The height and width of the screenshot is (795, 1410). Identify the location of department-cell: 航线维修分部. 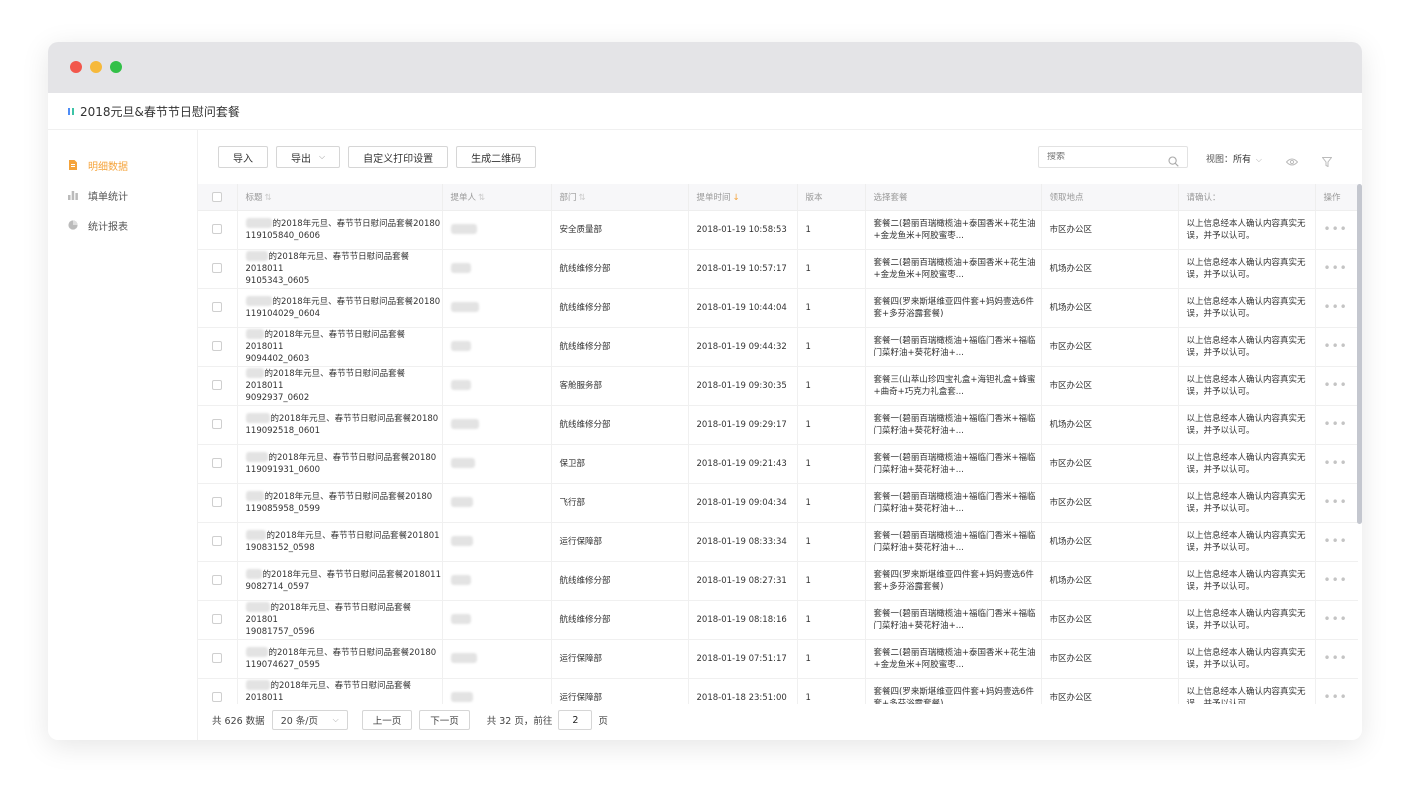
(620, 269).